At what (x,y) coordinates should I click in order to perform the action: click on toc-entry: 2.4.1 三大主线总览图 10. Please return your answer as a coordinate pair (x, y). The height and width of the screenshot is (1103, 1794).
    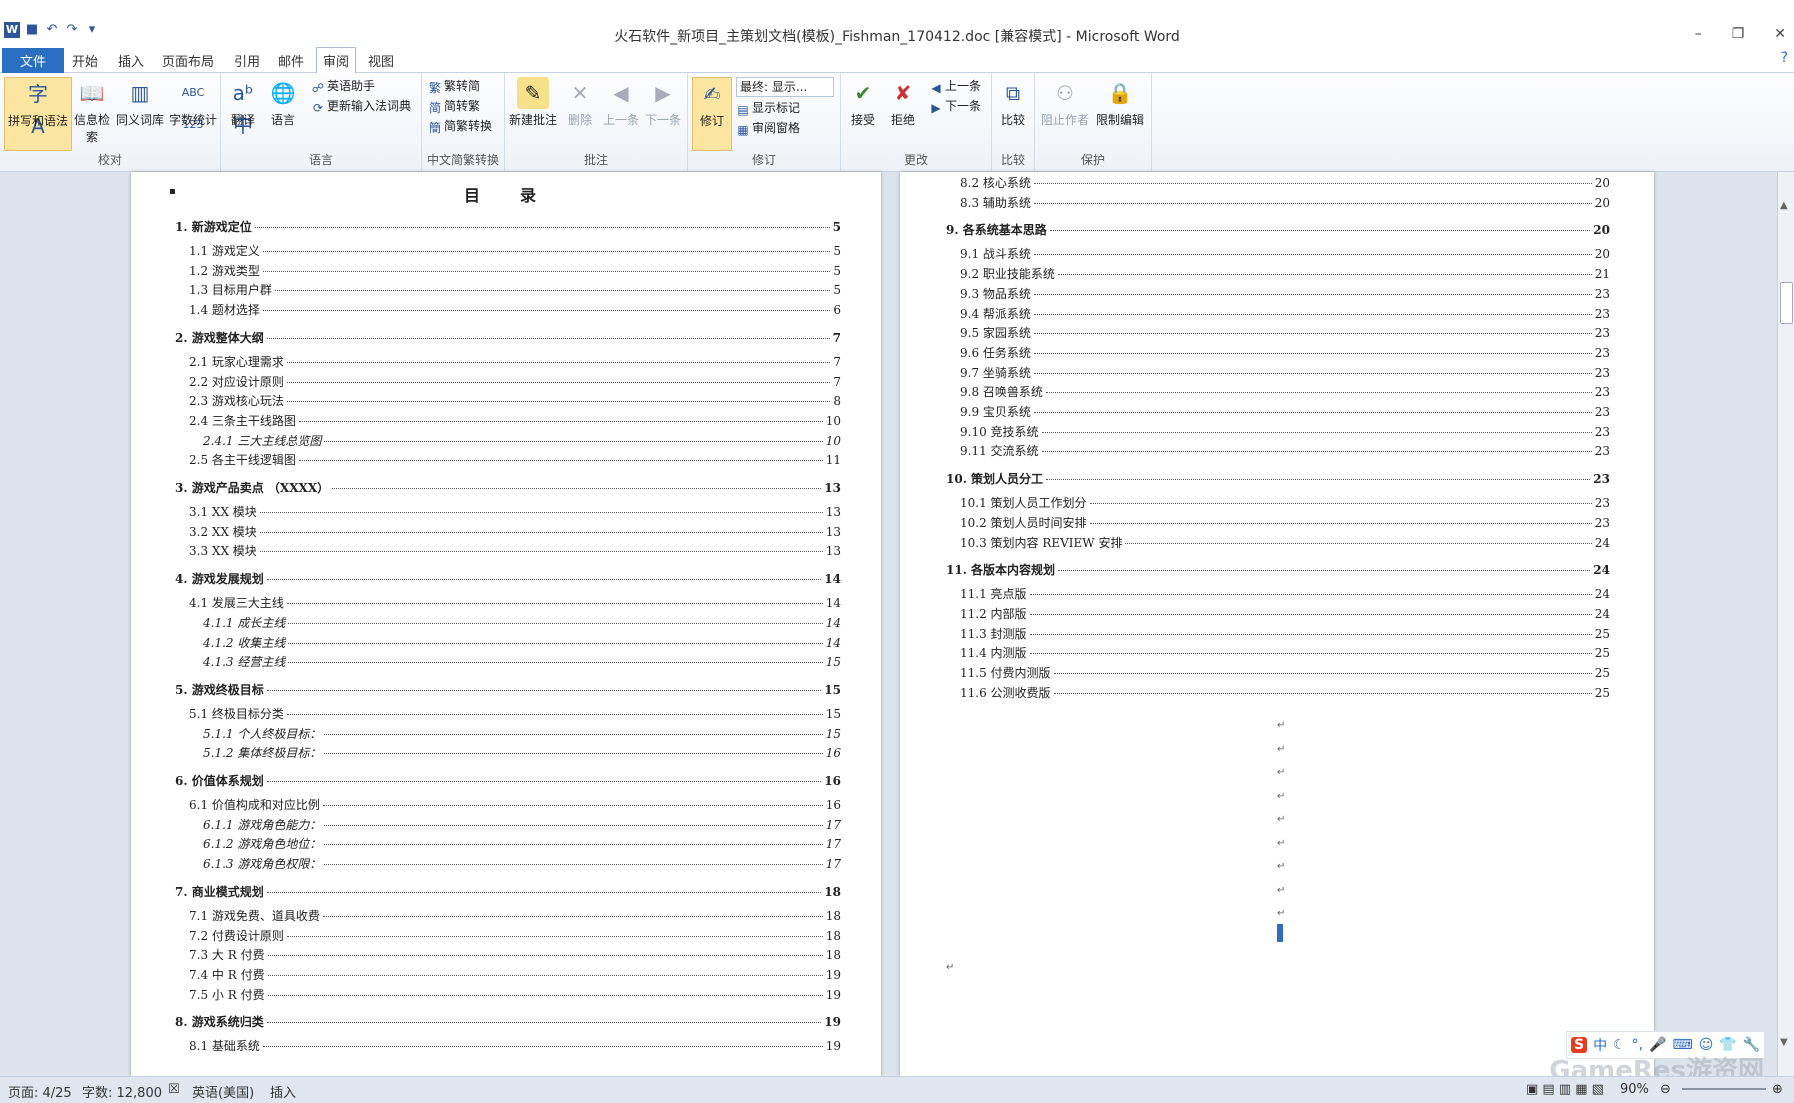
    Looking at the image, I should click on (522, 440).